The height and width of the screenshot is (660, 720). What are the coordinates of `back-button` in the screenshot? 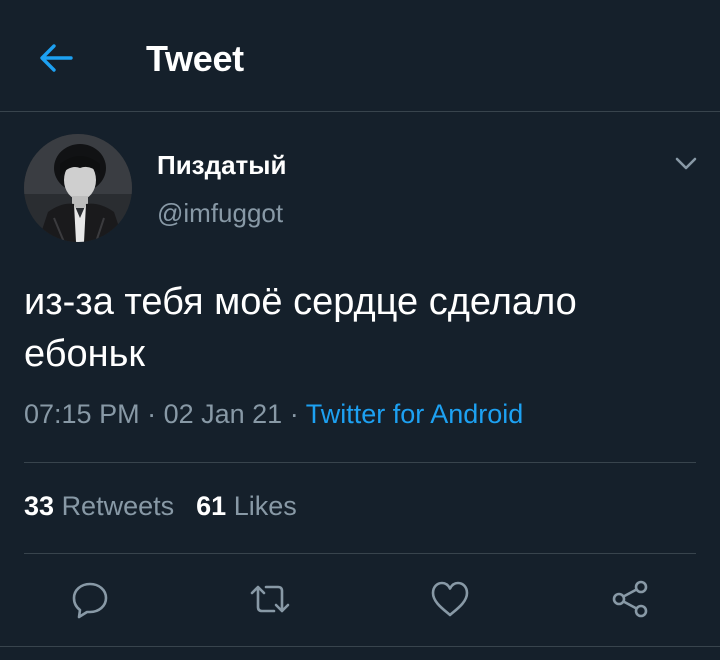 It's located at (56, 58).